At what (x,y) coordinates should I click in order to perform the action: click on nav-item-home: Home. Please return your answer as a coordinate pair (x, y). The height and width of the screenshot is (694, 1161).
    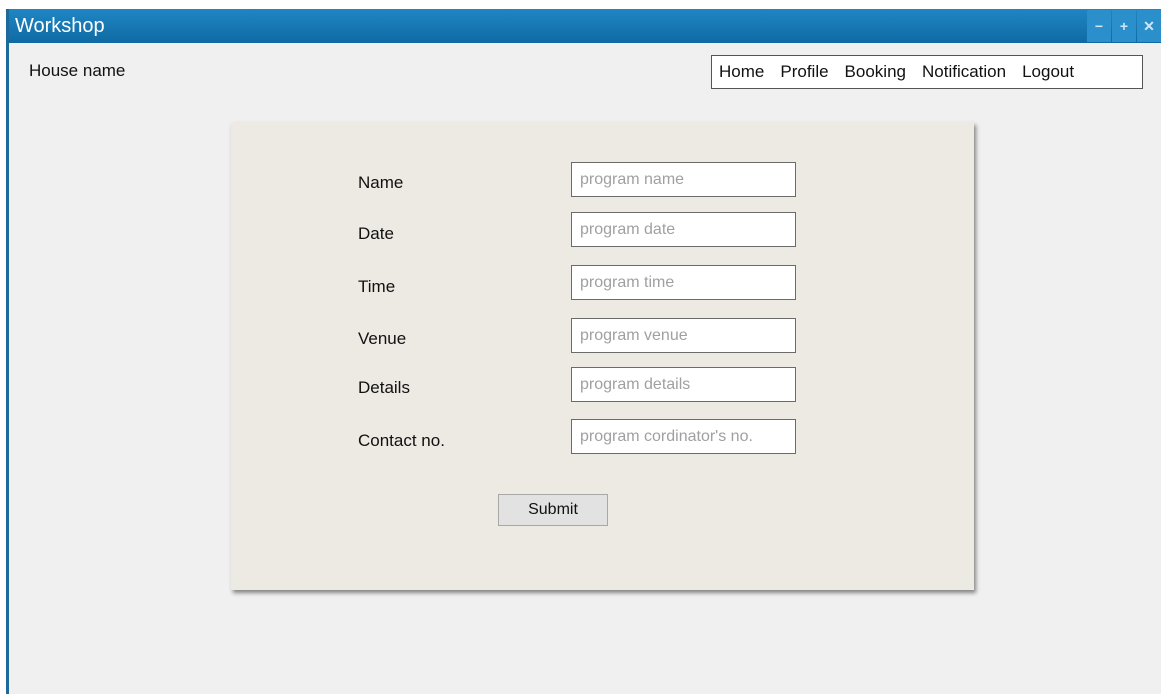
    Looking at the image, I should click on (741, 72).